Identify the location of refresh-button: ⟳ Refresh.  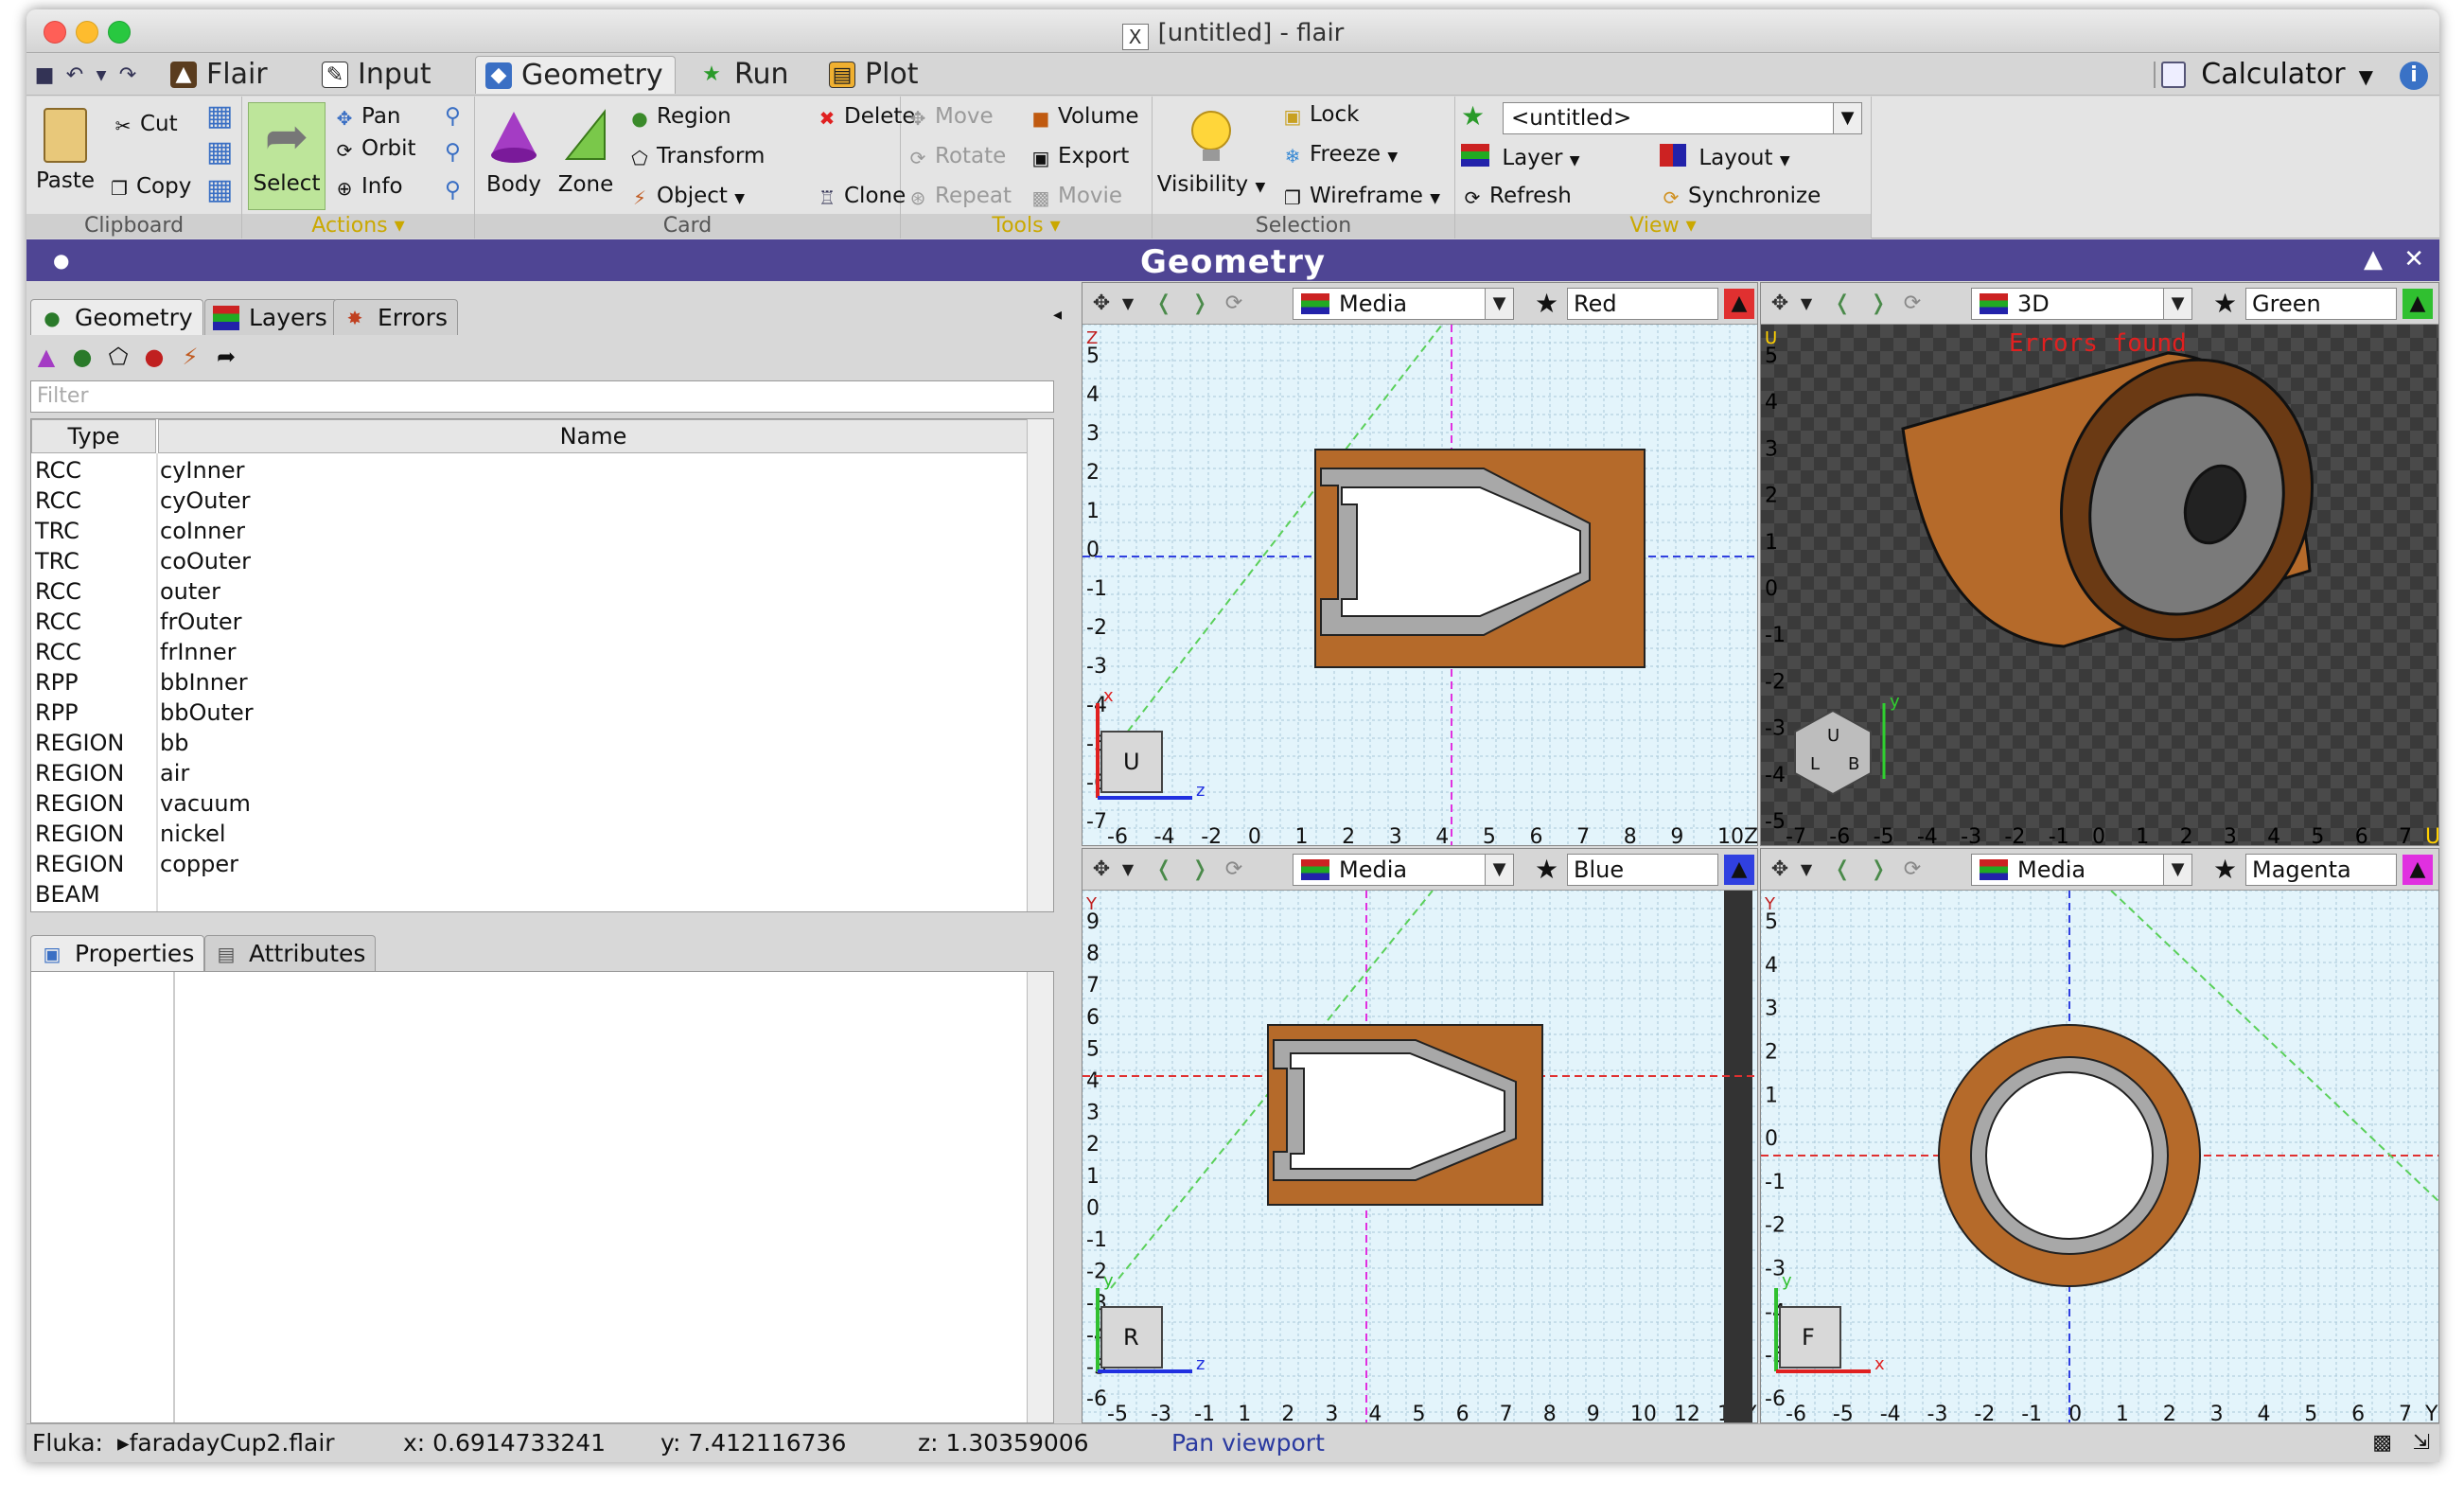
(1516, 196).